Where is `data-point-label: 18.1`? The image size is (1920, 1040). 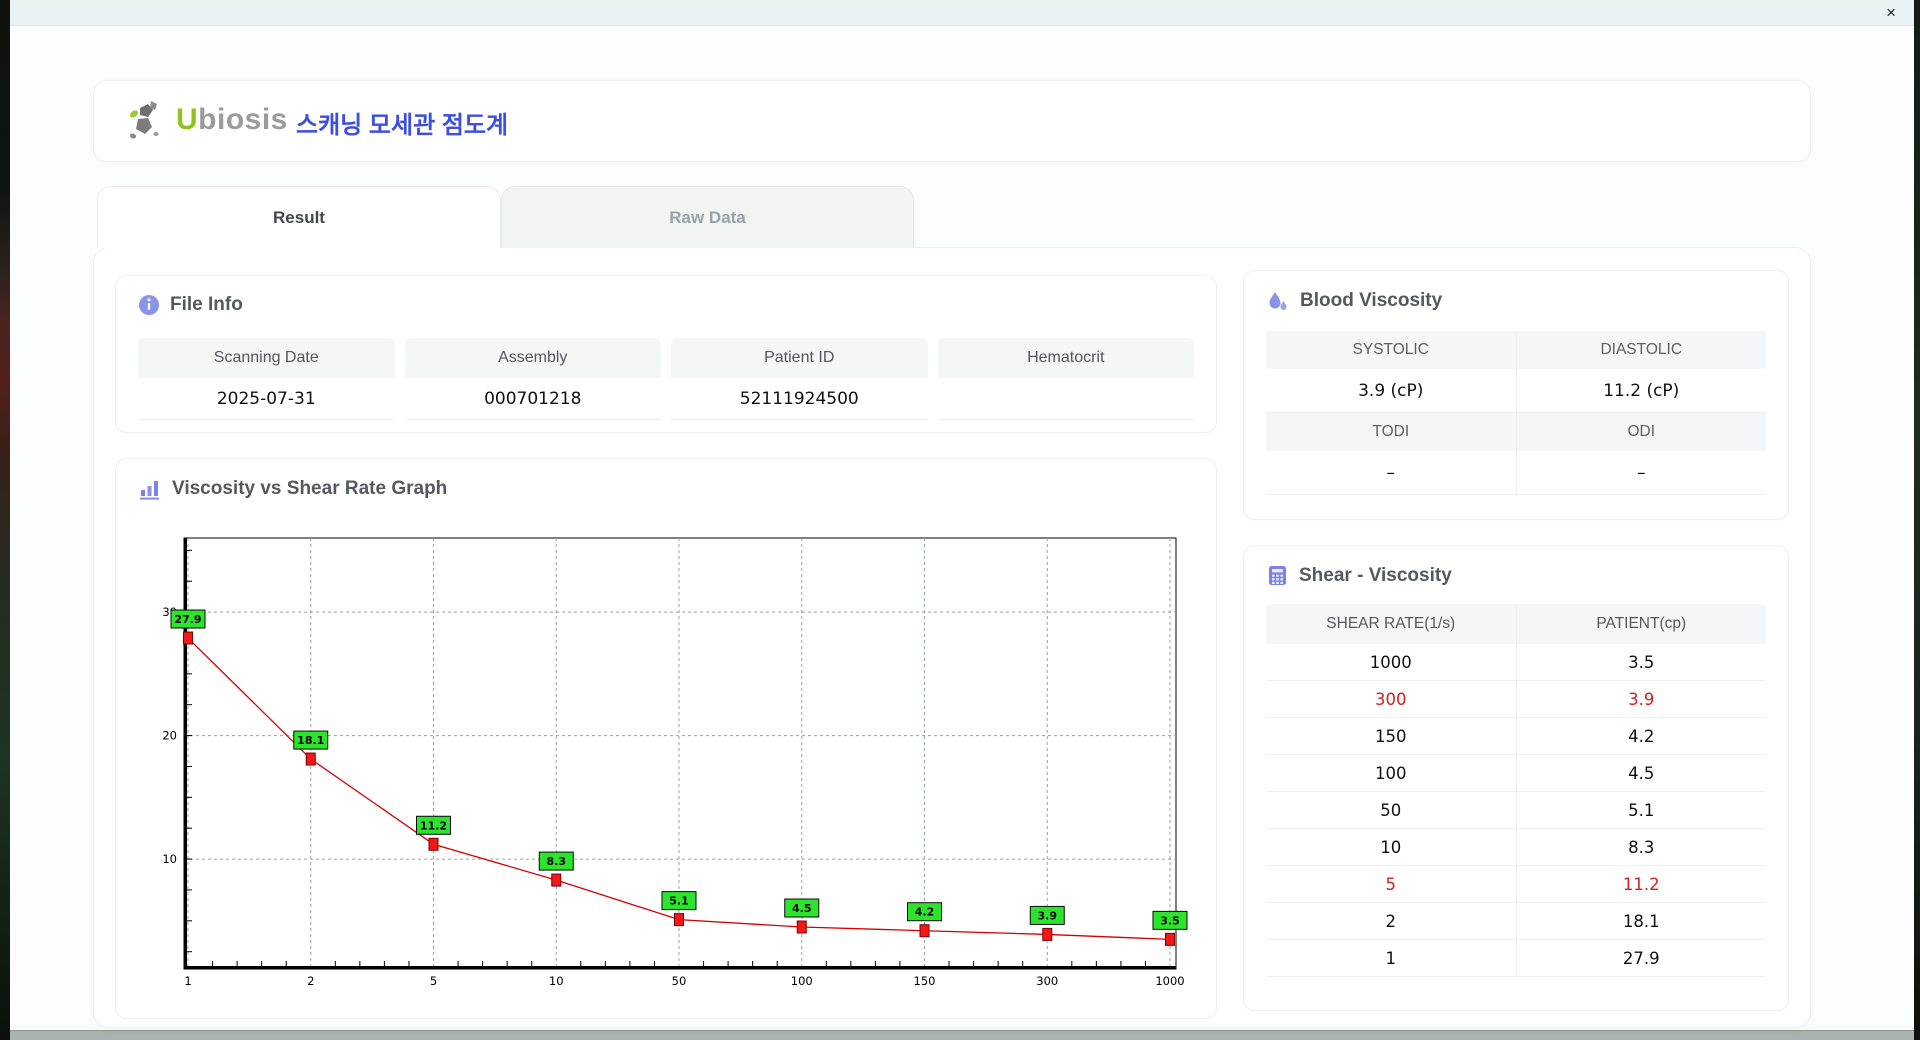
data-point-label: 18.1 is located at coordinates (310, 740).